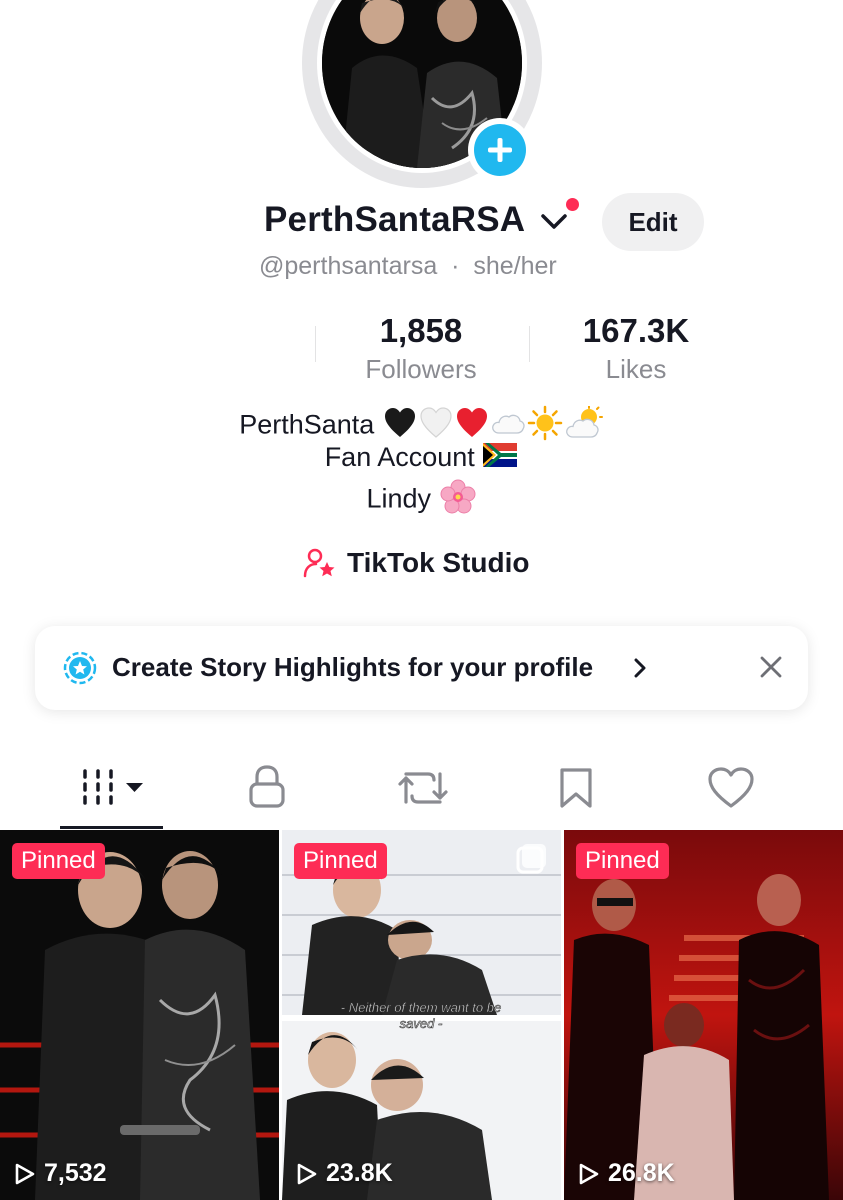 This screenshot has height=1200, width=843. I want to click on display-name: PerthSantaRSA, so click(394, 220).